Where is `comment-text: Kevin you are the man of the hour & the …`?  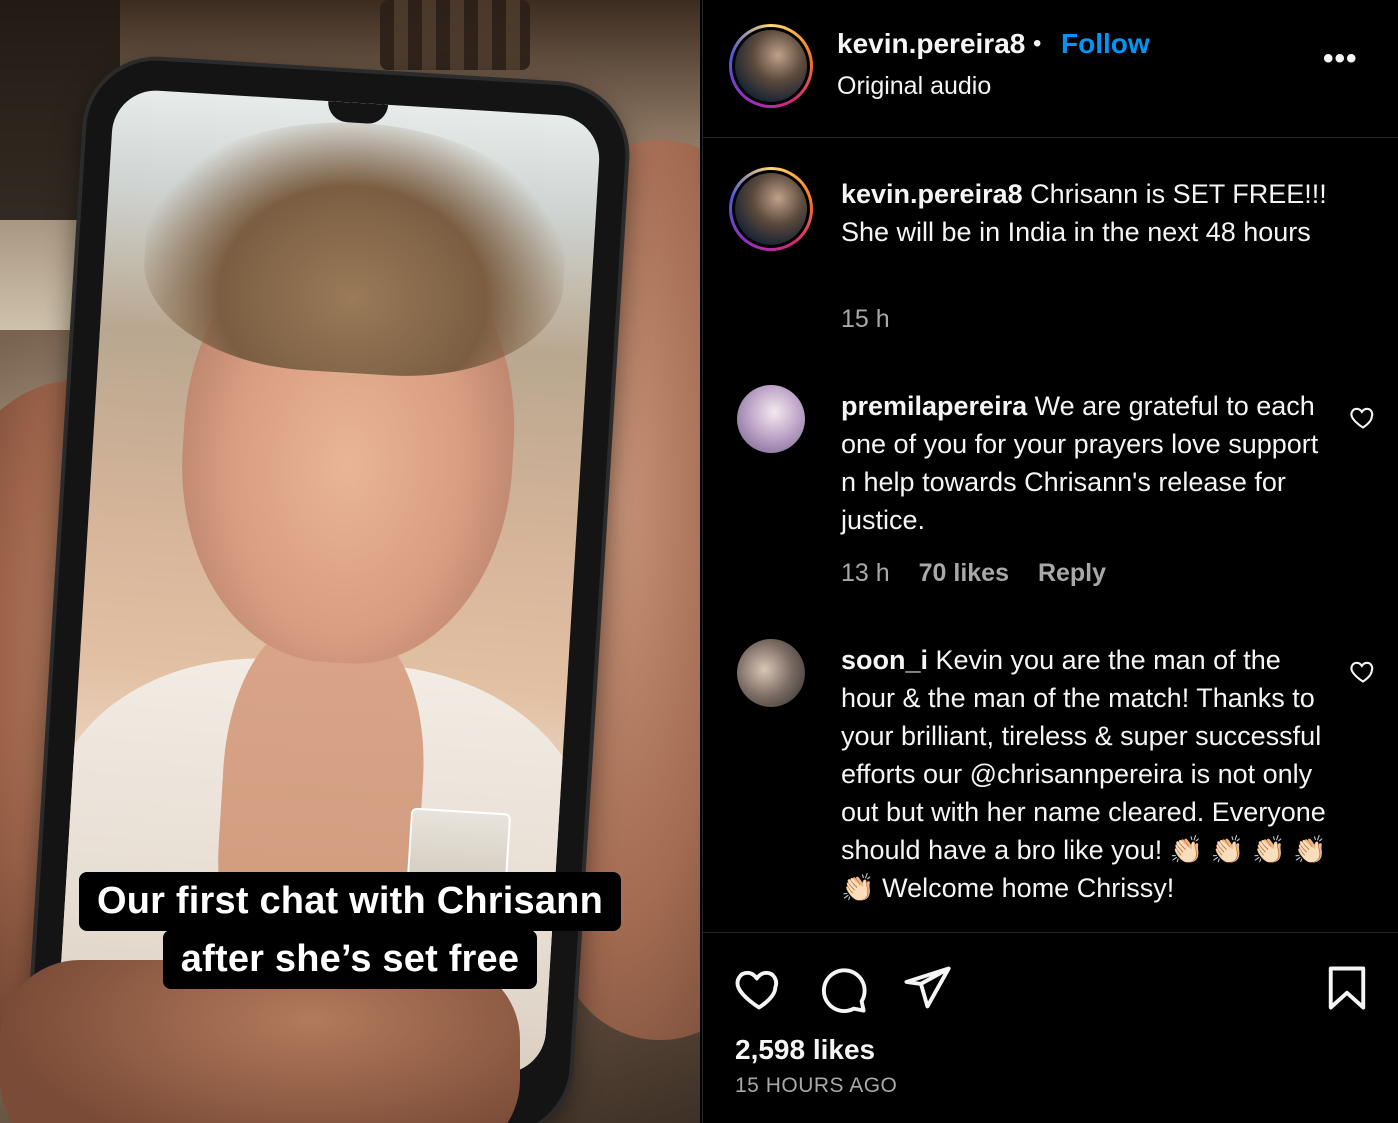 comment-text: Kevin you are the man of the hour & the … is located at coordinates (1084, 774).